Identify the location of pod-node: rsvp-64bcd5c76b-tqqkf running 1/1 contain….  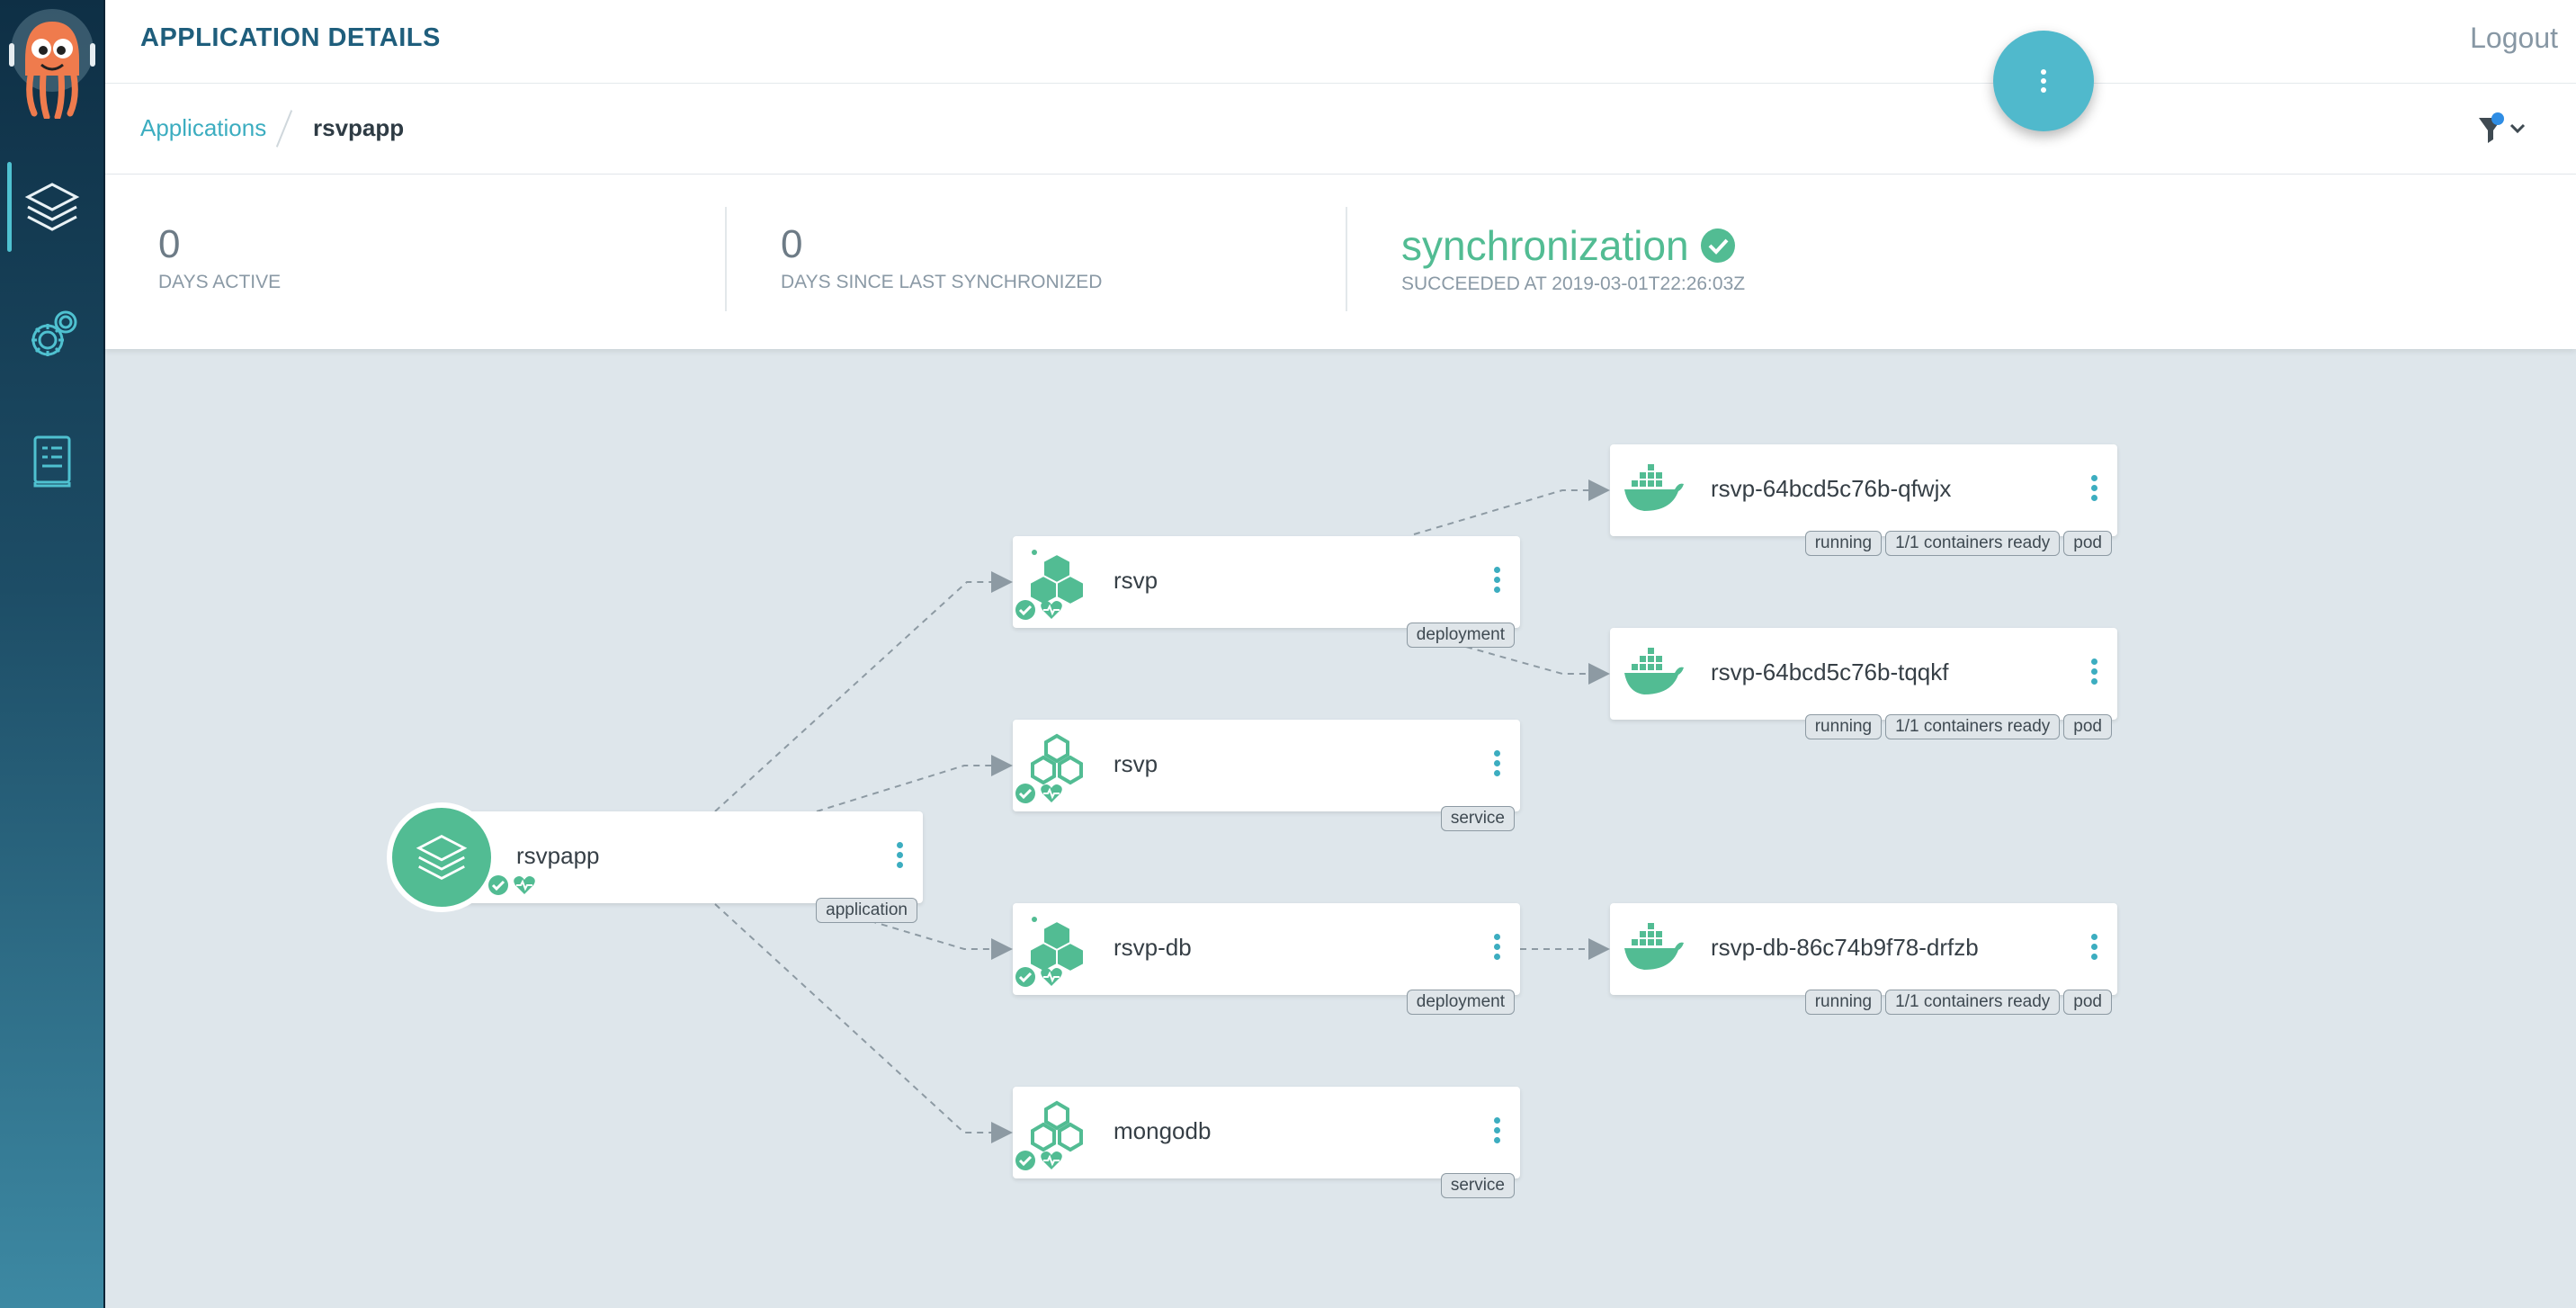
(1863, 683).